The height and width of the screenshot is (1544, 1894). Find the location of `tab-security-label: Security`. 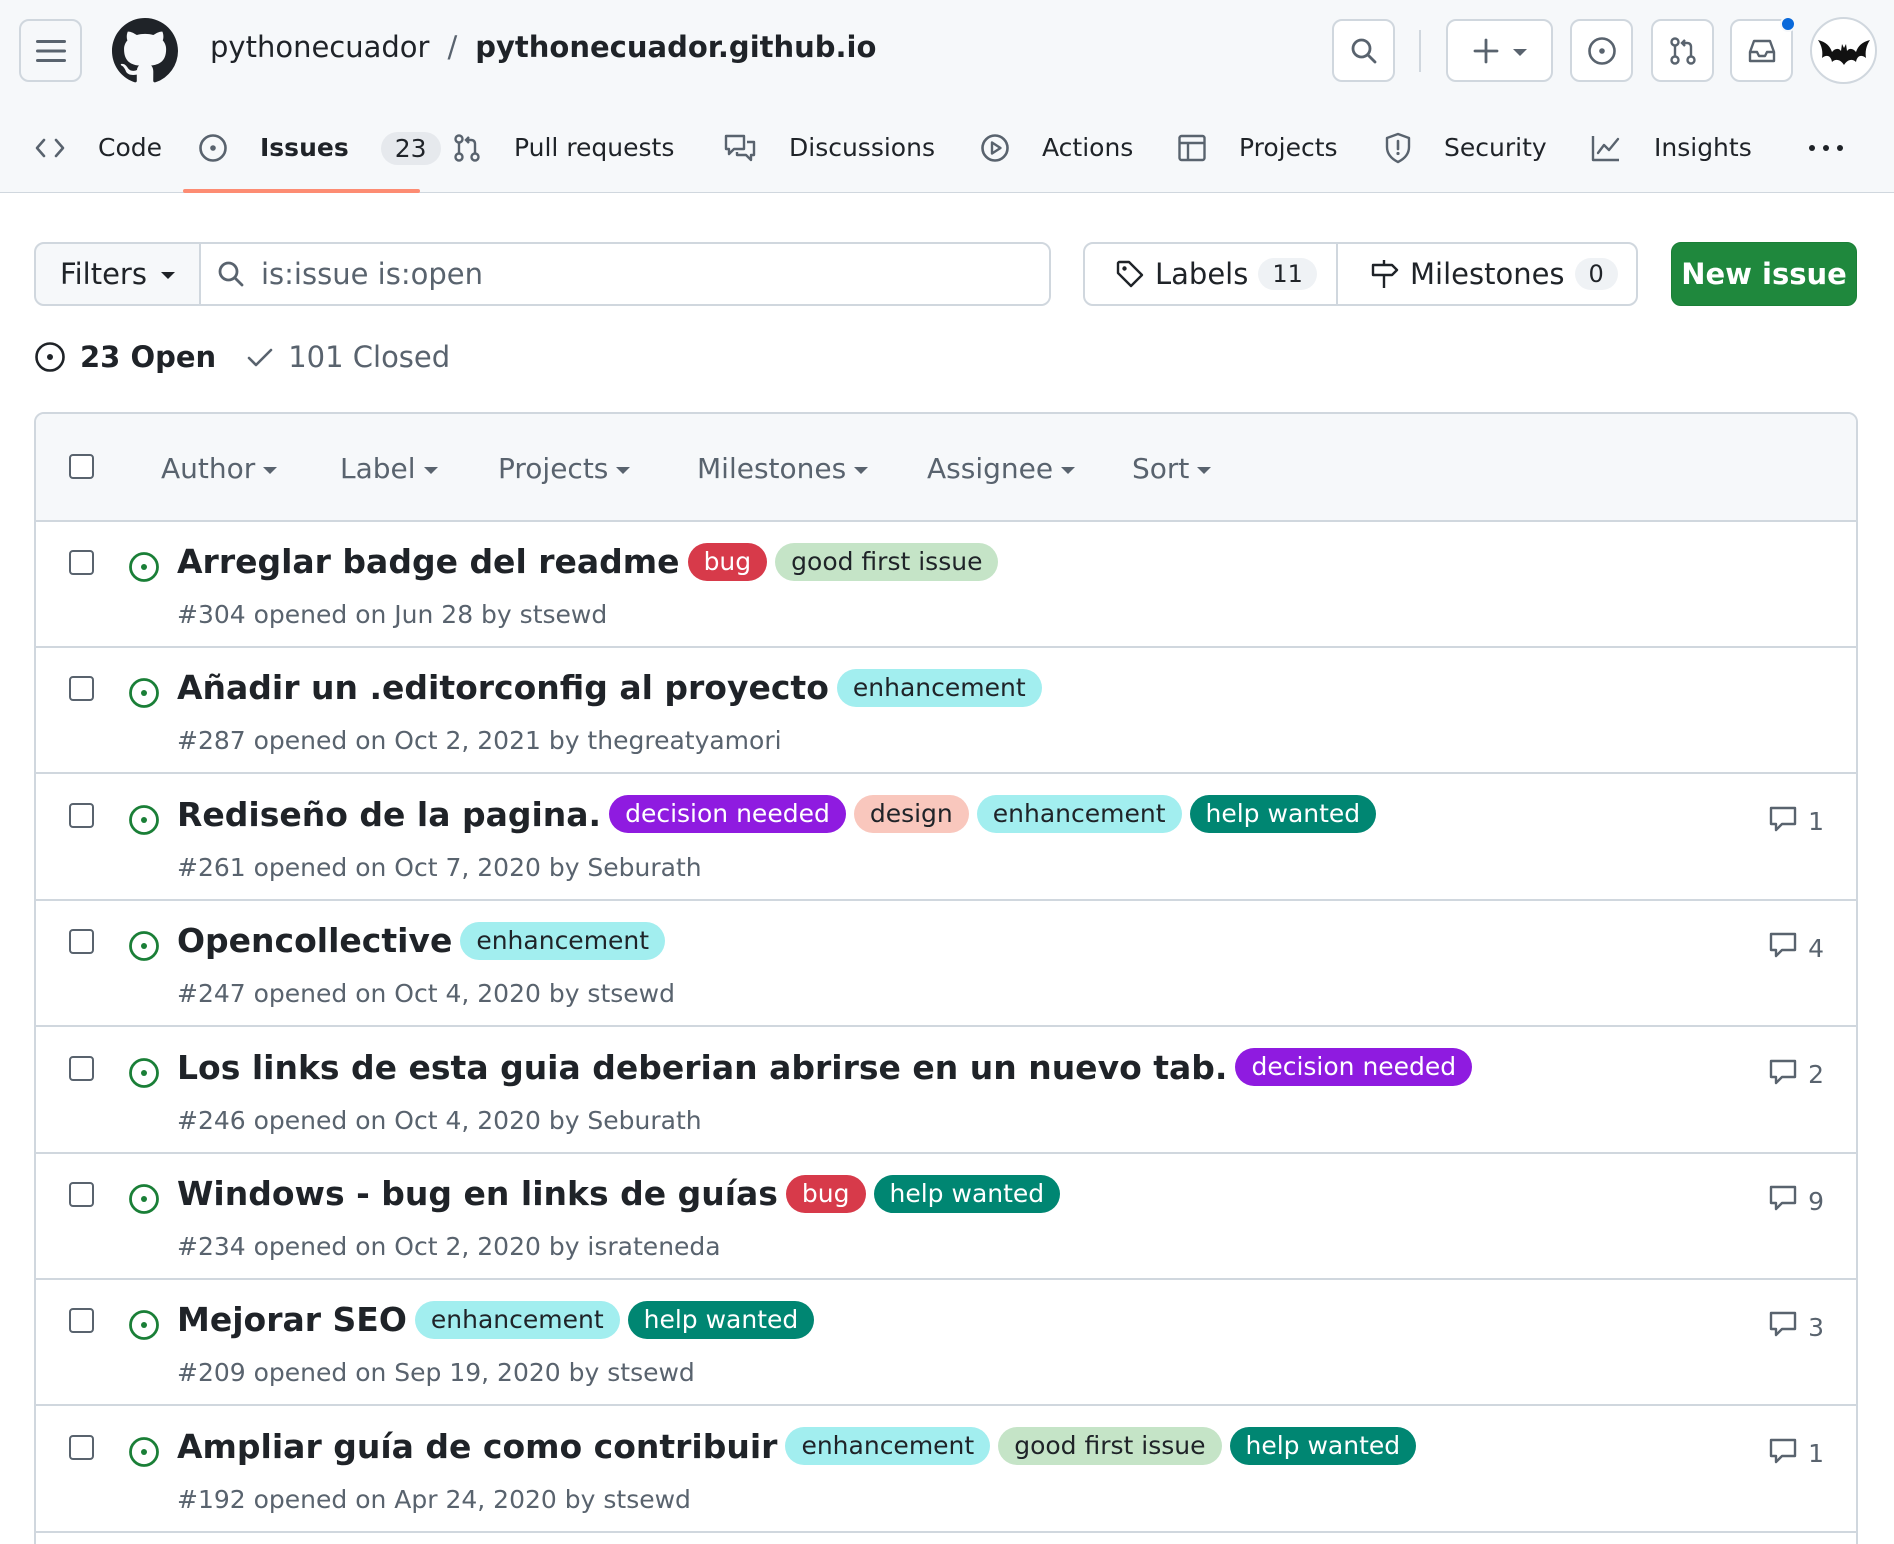

tab-security-label: Security is located at coordinates (1495, 147).